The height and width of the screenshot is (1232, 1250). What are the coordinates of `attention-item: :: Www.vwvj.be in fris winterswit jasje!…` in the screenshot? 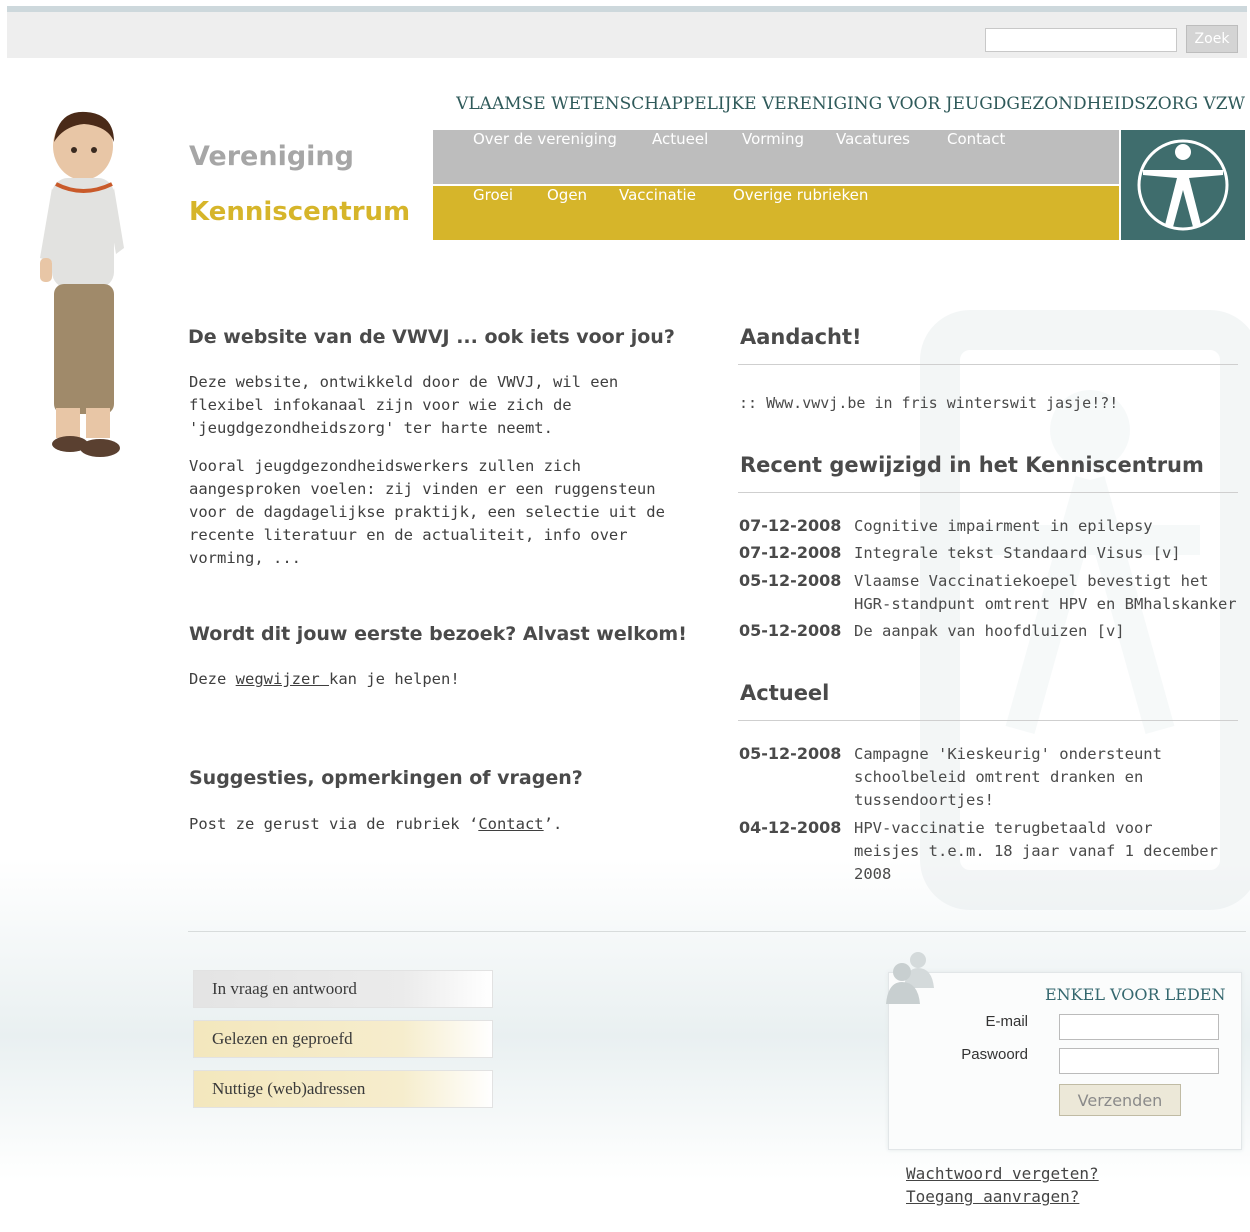 It's located at (928, 403).